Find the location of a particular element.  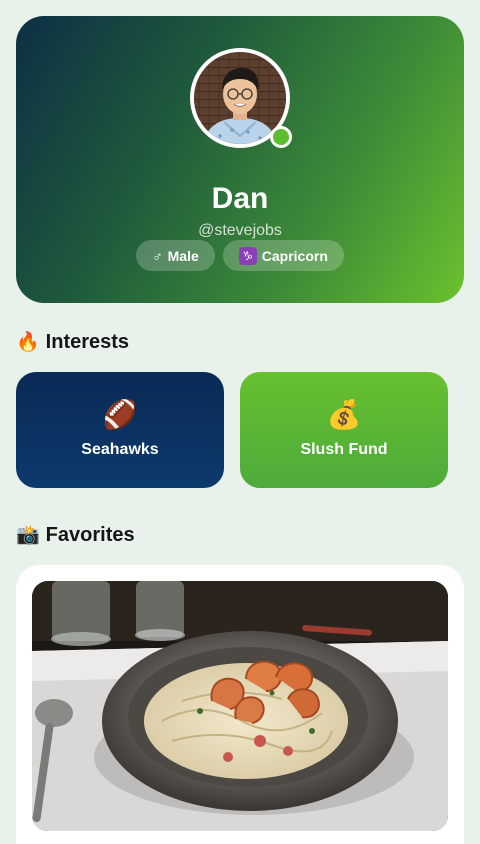

zodiac-chip: ♑ Capricorn is located at coordinates (283, 255).